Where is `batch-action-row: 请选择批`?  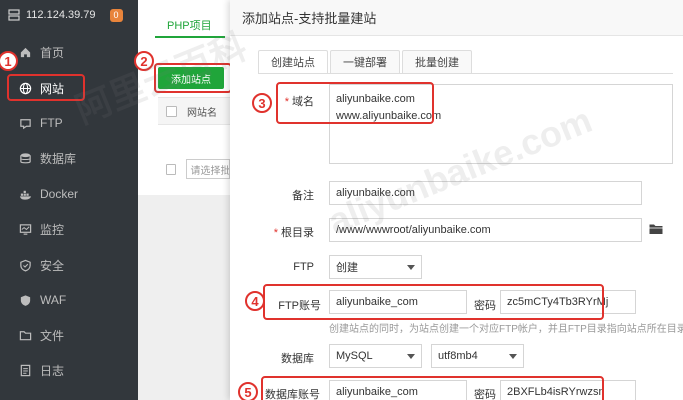 batch-action-row: 请选择批 is located at coordinates (194, 169).